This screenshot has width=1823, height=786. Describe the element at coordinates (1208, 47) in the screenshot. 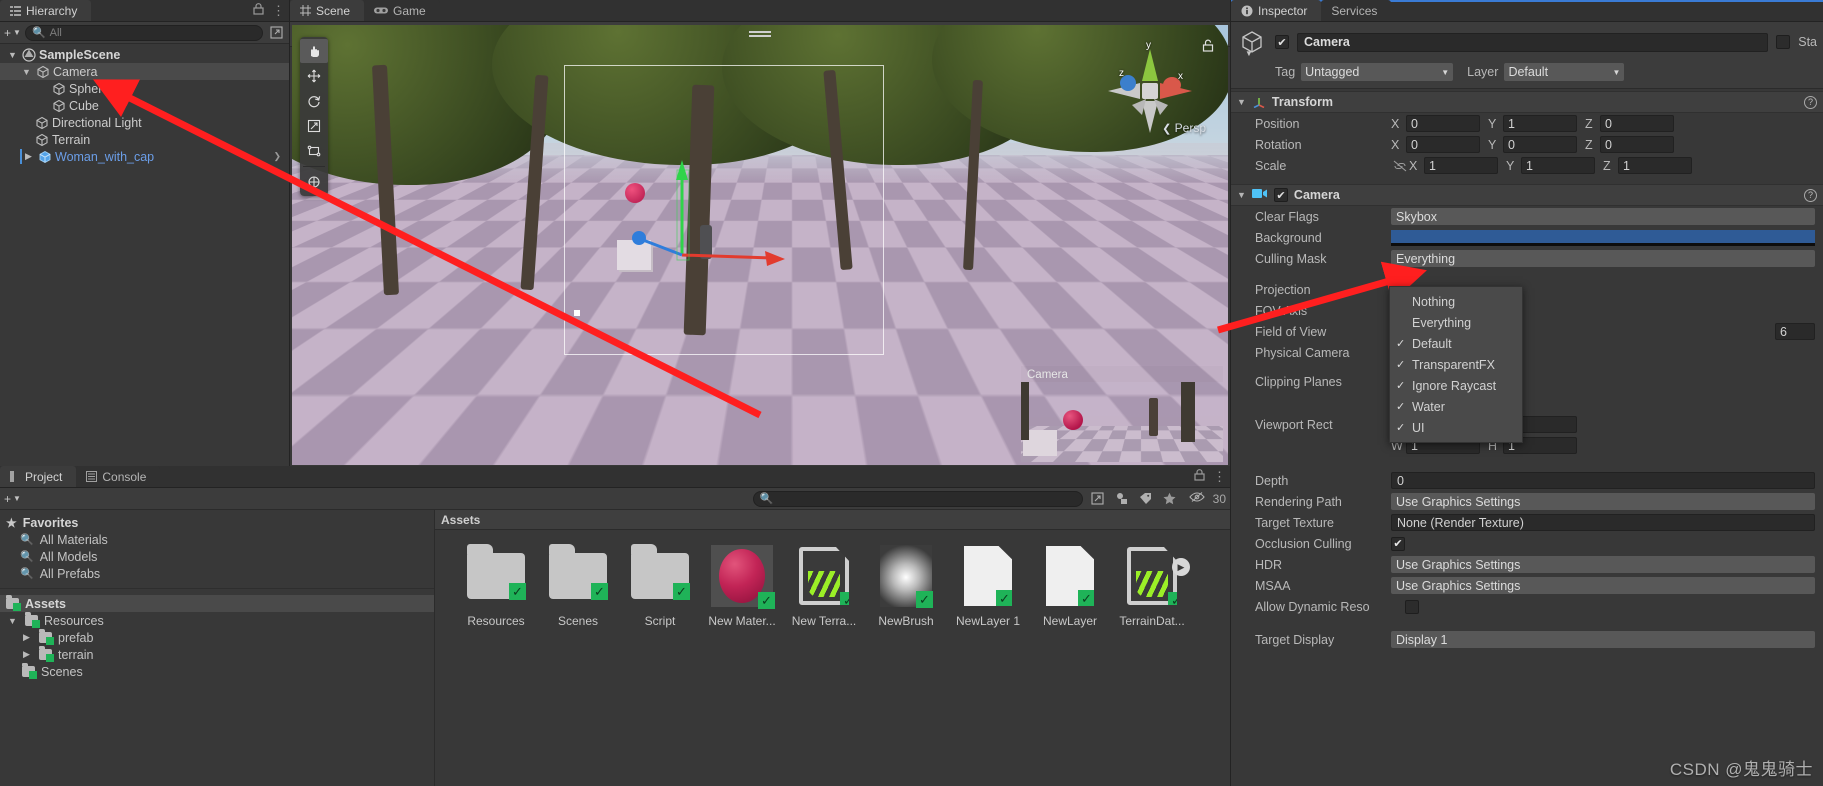

I see `viewport-lock-icon` at that location.